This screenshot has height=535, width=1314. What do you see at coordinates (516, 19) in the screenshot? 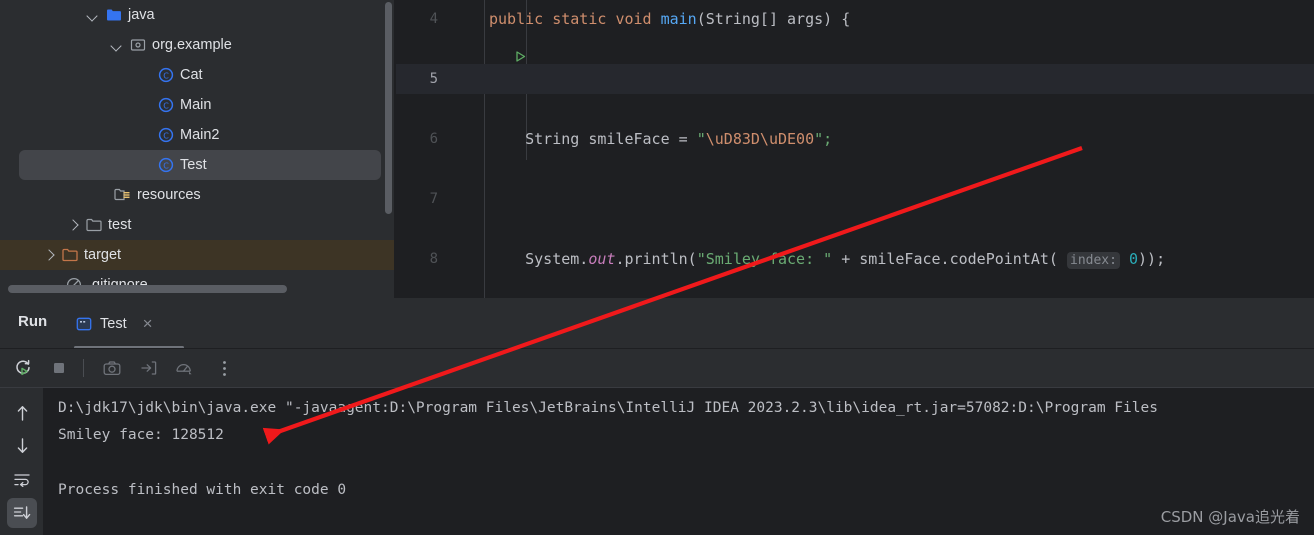
I see `keyword-public: public` at bounding box center [516, 19].